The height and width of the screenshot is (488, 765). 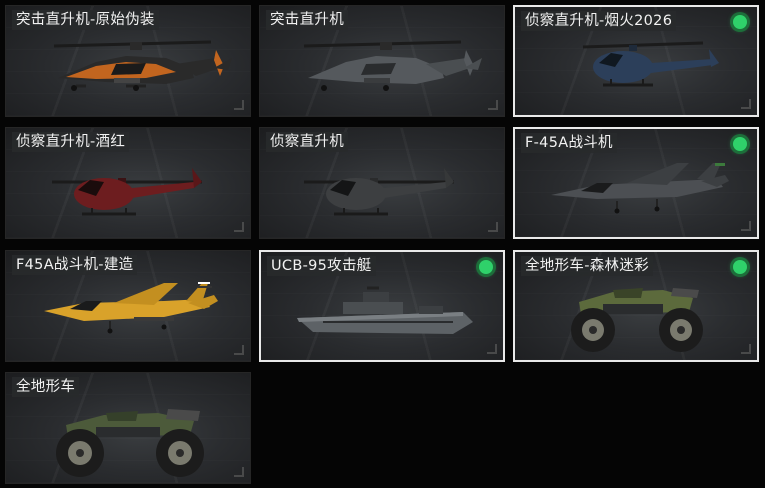 I want to click on vehicle-card-atv-forest-camo: 全地形车-森林迷彩, so click(x=636, y=306).